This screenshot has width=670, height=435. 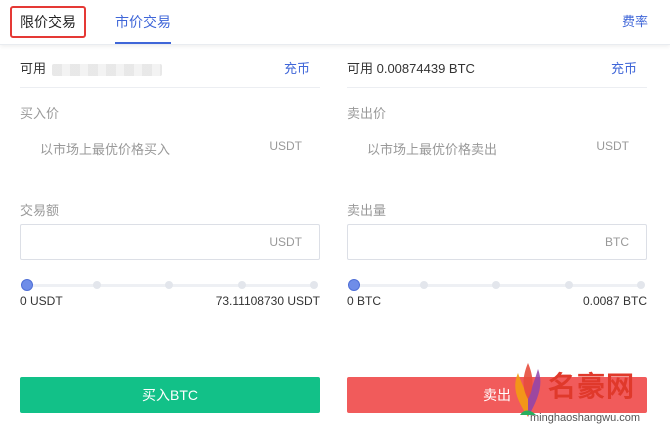 What do you see at coordinates (170, 242) in the screenshot?
I see `buy-amount-input: USDT` at bounding box center [170, 242].